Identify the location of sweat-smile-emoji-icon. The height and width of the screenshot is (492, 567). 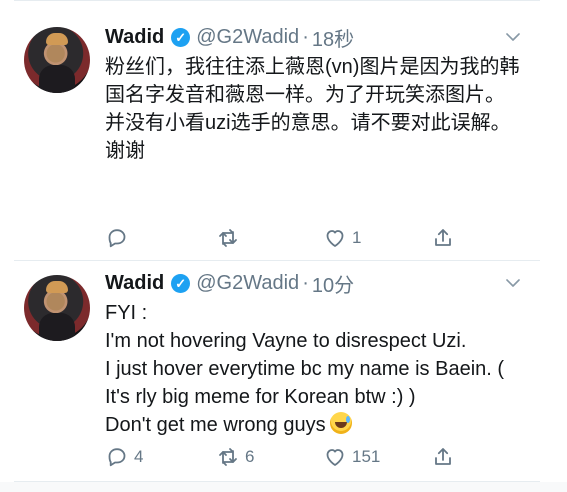
(340, 423).